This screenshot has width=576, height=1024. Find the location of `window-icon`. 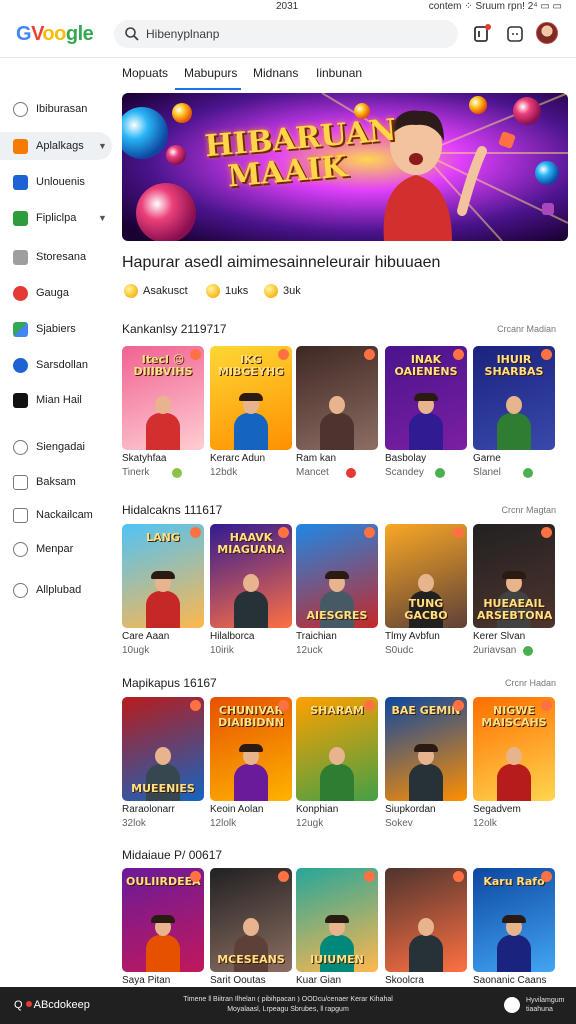

window-icon is located at coordinates (515, 34).